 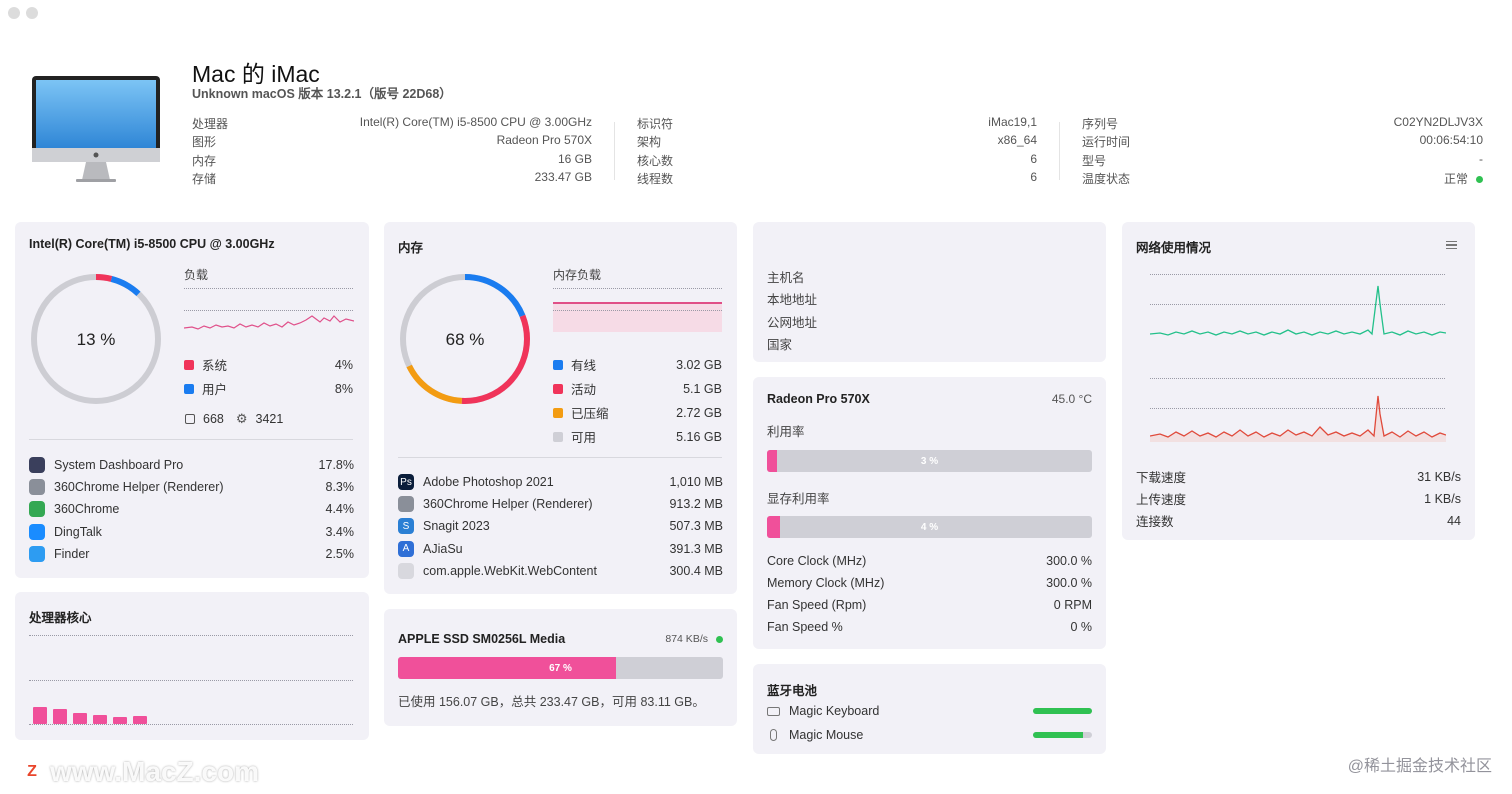 What do you see at coordinates (655, 178) in the screenshot?
I see `spec-label: 线程数` at bounding box center [655, 178].